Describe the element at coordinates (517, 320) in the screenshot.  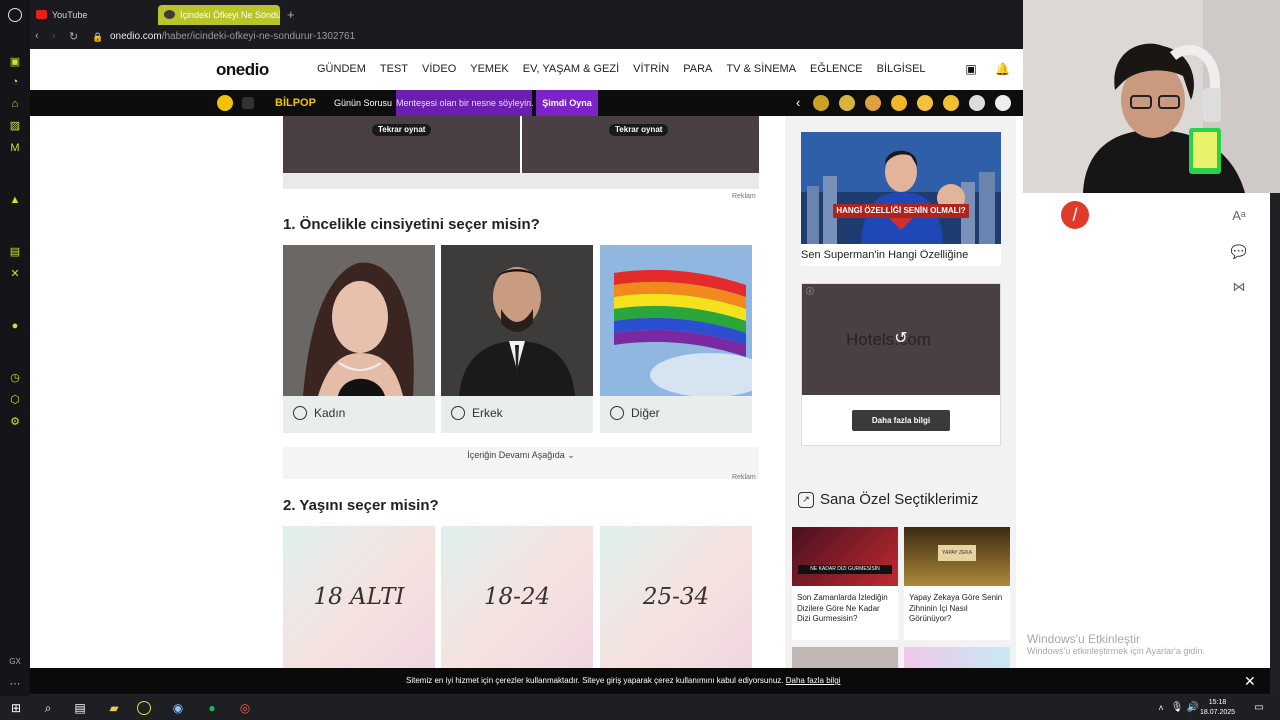
I see `man-image` at that location.